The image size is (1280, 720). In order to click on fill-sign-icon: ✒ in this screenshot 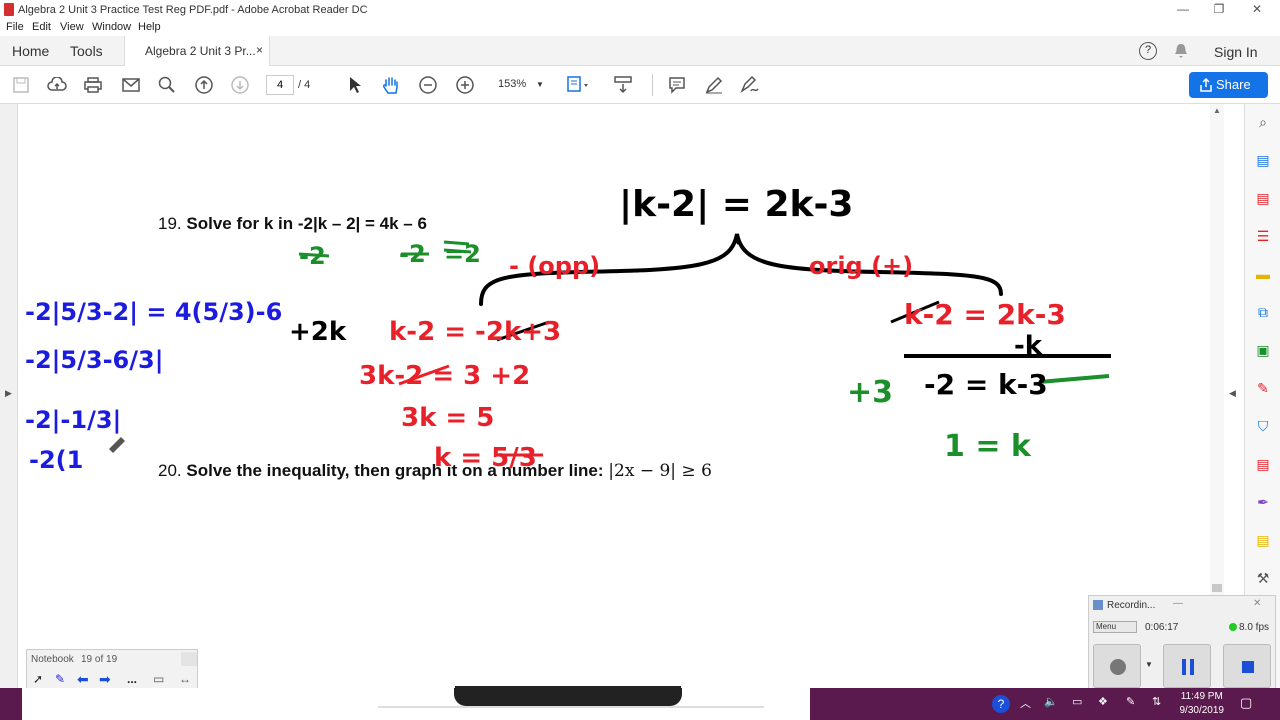, I will do `click(1263, 504)`.